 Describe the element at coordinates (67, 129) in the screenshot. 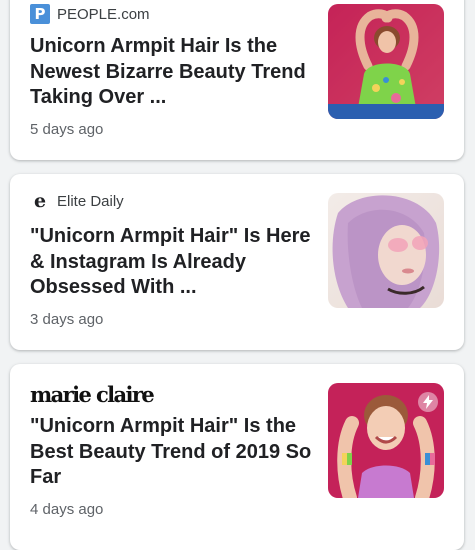

I see `article-age: 5 days ago` at that location.